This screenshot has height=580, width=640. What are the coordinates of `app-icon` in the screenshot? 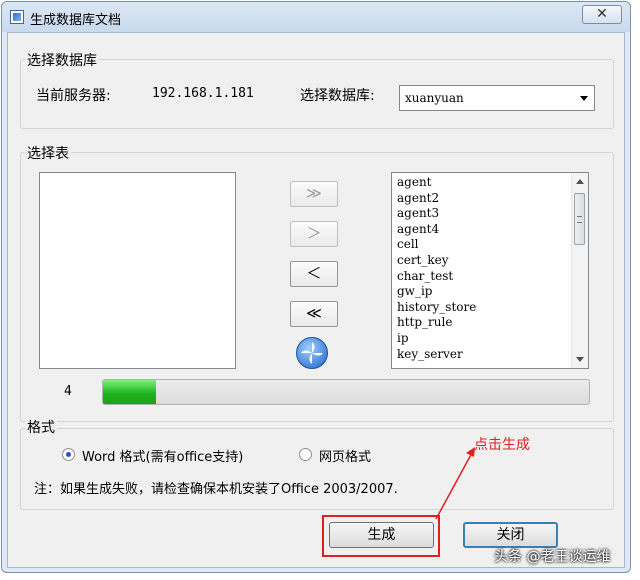 It's located at (17, 17).